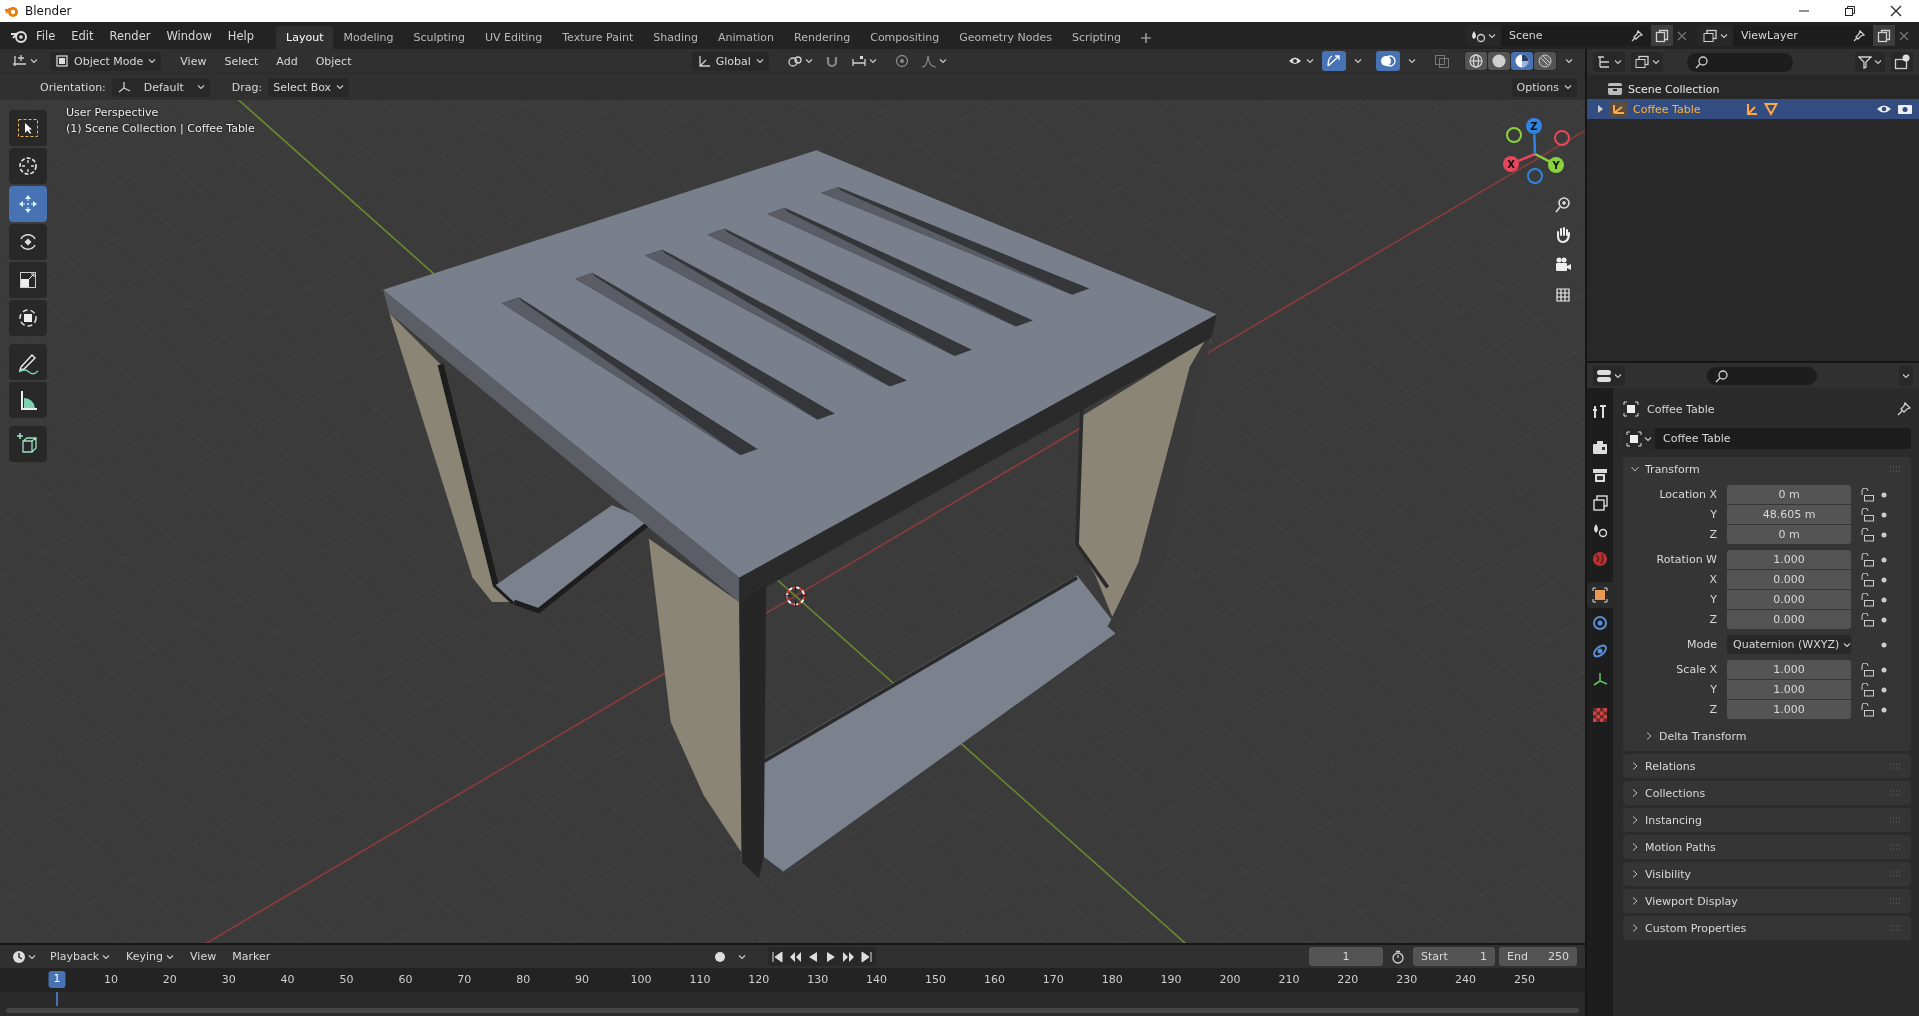 This screenshot has width=1919, height=1016. What do you see at coordinates (746, 37) in the screenshot?
I see `workspace-tab: Animation` at bounding box center [746, 37].